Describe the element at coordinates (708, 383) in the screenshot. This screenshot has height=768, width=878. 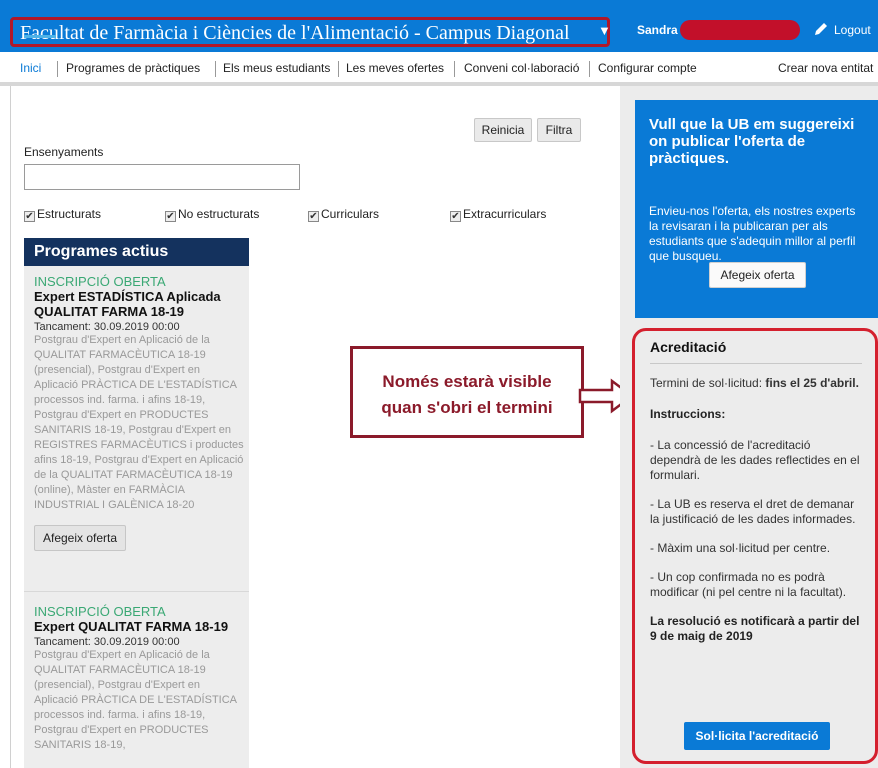
I see `term-prefix: Termini de sol·licitud:` at that location.